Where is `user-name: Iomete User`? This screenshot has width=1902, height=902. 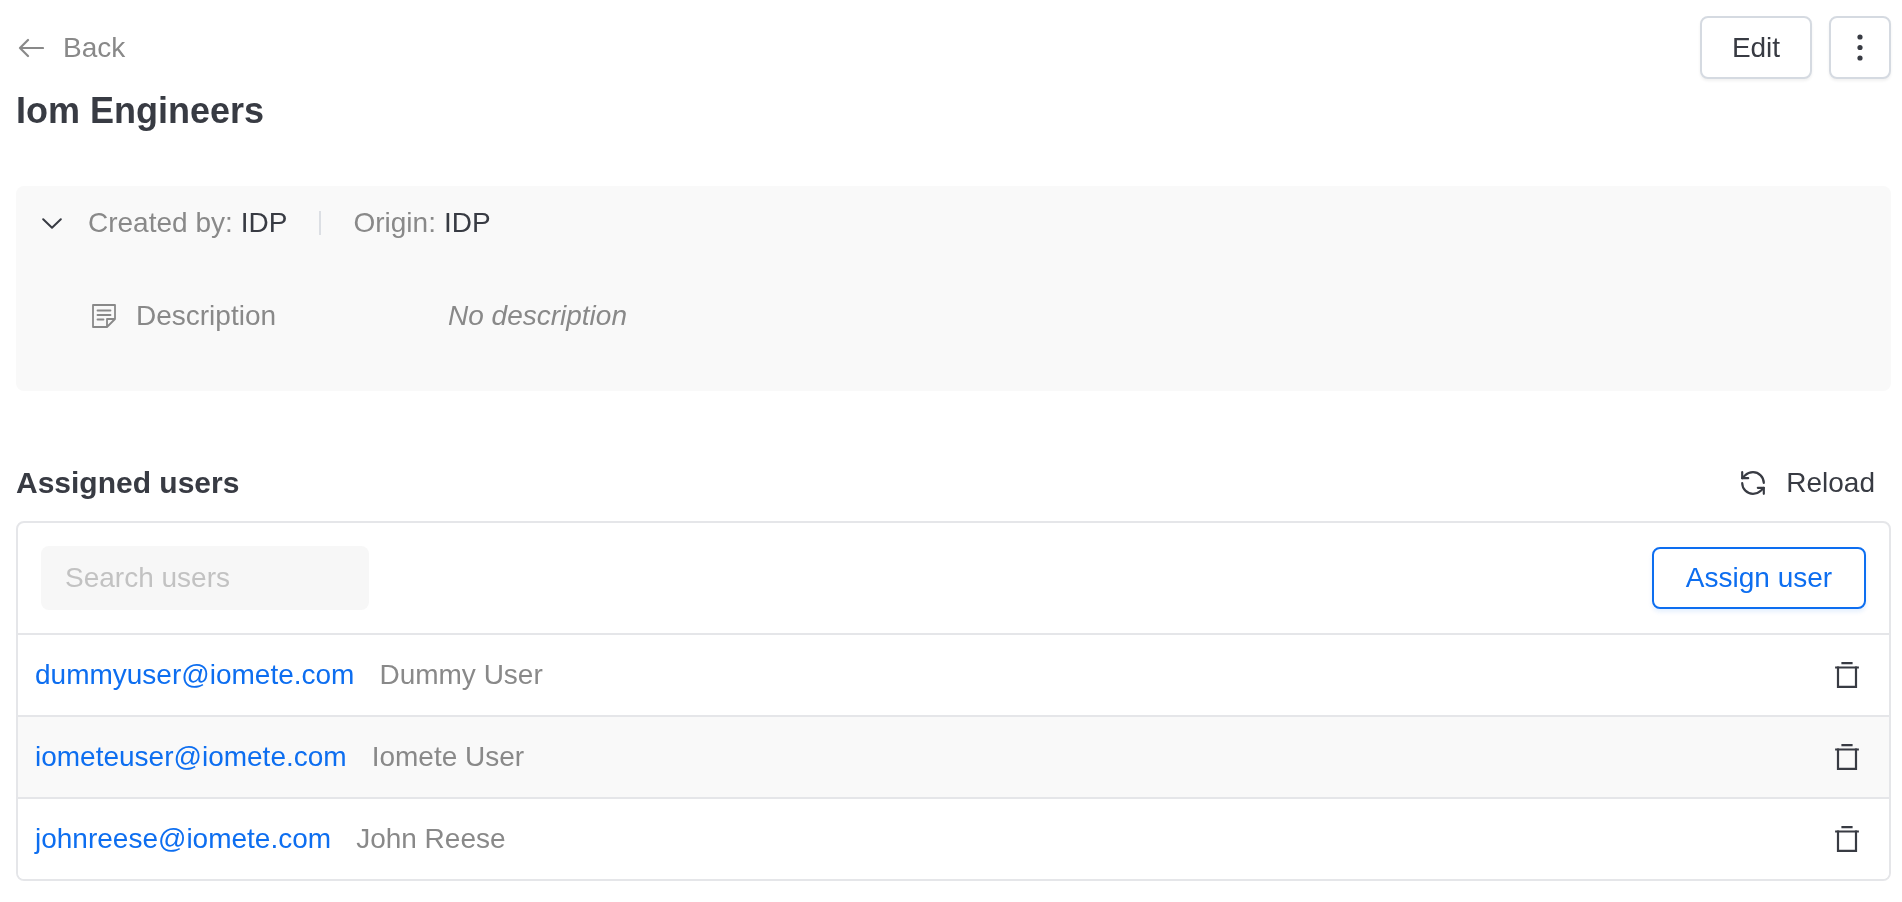 user-name: Iomete User is located at coordinates (448, 757).